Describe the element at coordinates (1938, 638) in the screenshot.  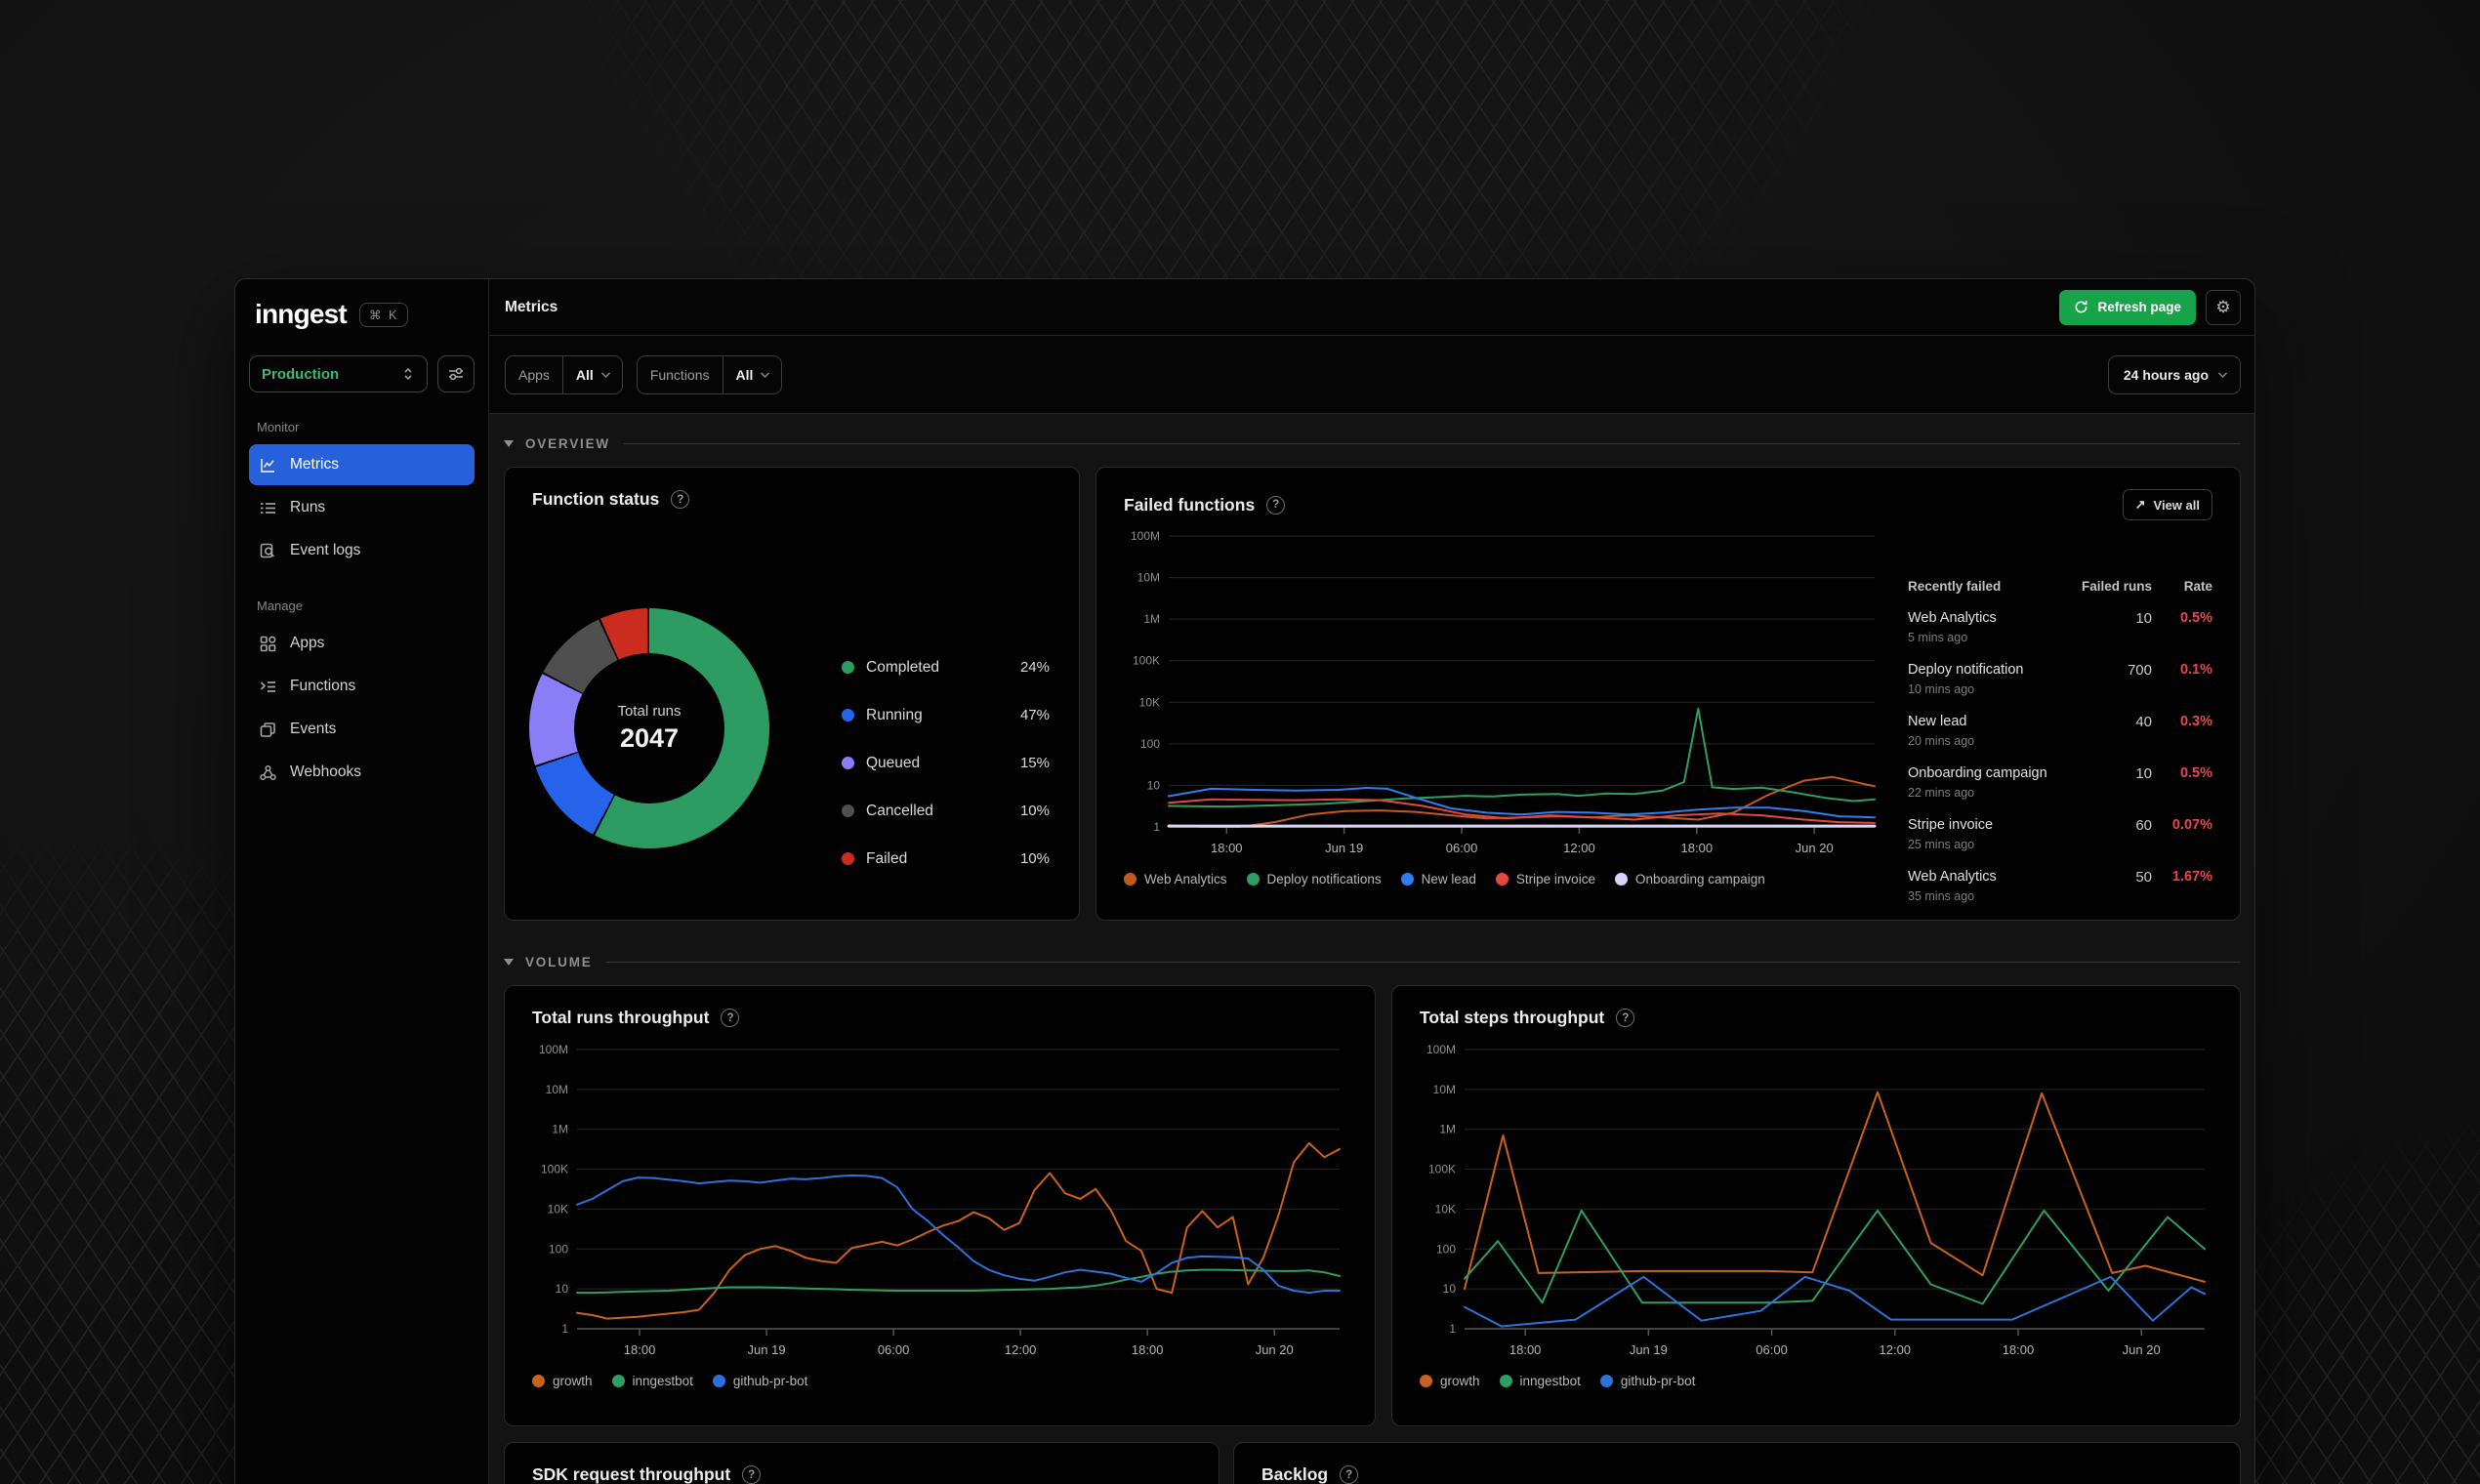
I see `failed-time: 5 mins ago` at that location.